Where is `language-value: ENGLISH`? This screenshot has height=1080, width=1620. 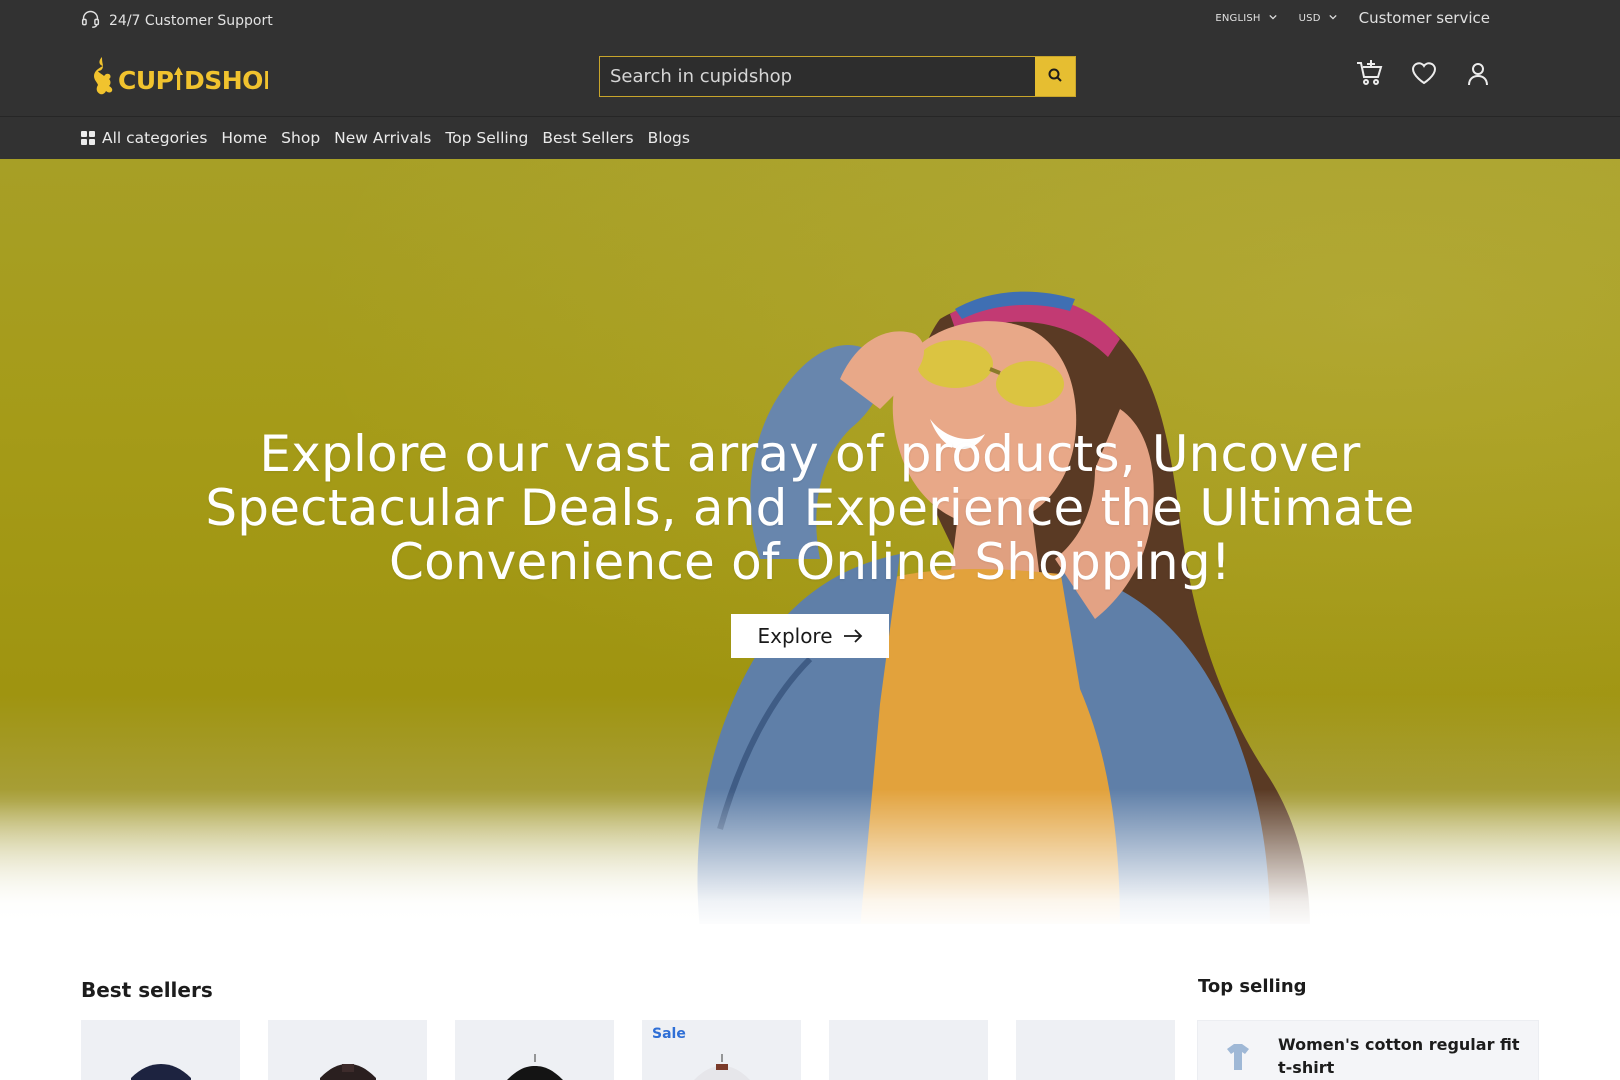
language-value: ENGLISH is located at coordinates (1238, 18).